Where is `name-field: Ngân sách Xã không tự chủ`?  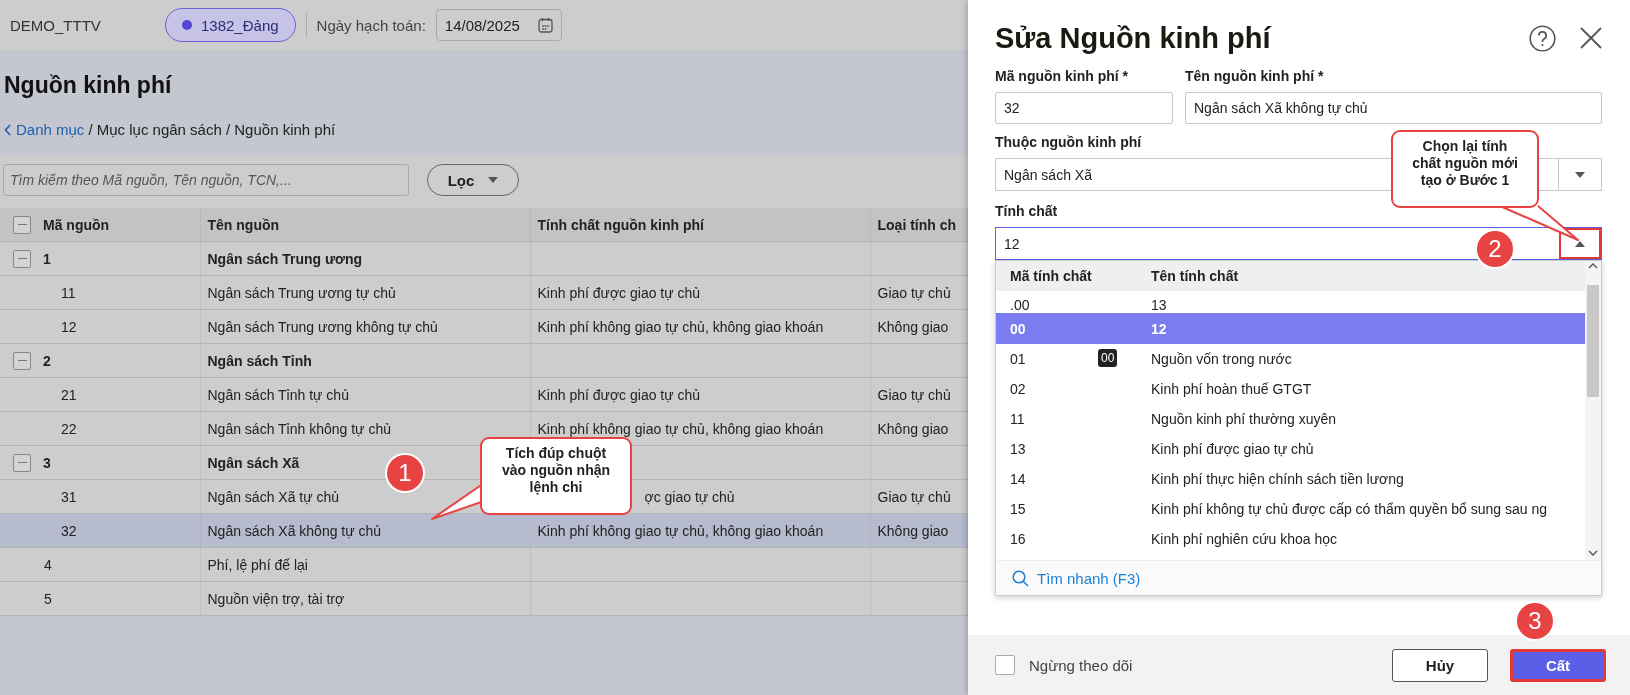
name-field: Ngân sách Xã không tự chủ is located at coordinates (1393, 108).